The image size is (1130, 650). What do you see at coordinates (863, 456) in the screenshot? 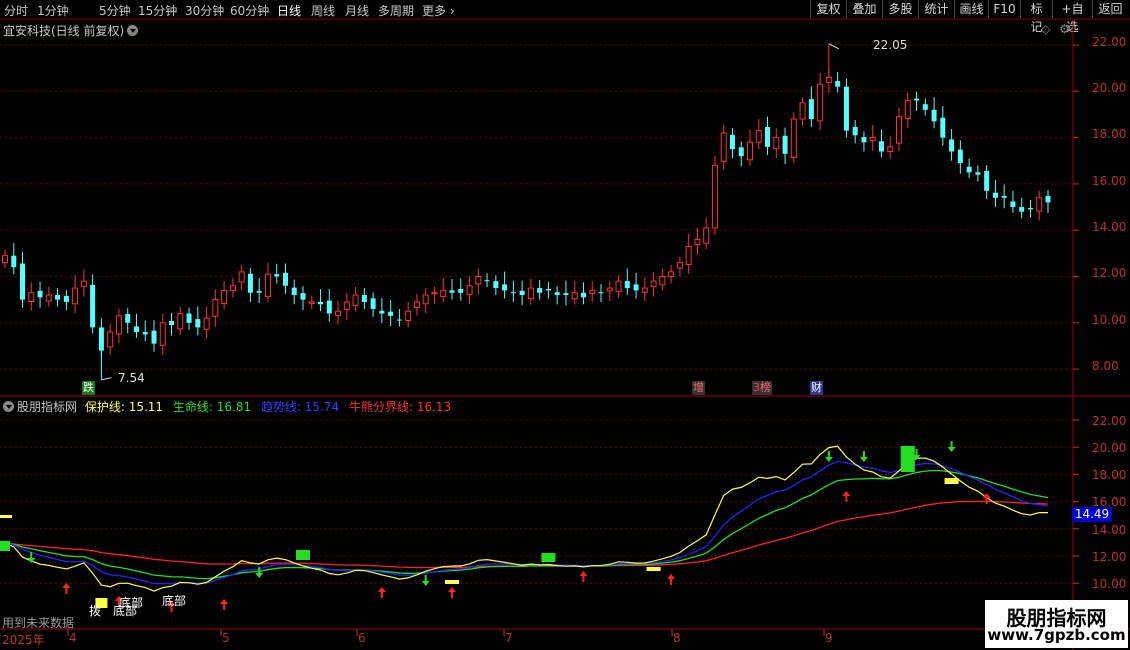
I see `sell-arrow` at bounding box center [863, 456].